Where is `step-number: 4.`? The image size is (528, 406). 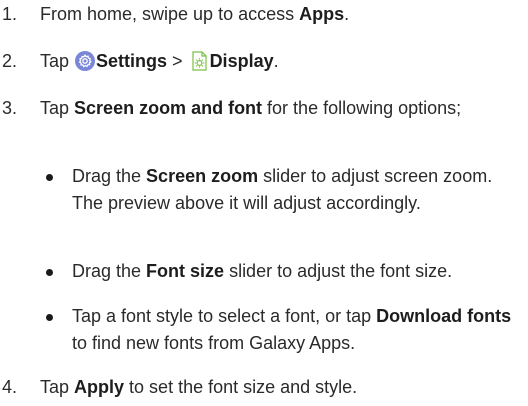
step-number: 4. is located at coordinates (10, 387).